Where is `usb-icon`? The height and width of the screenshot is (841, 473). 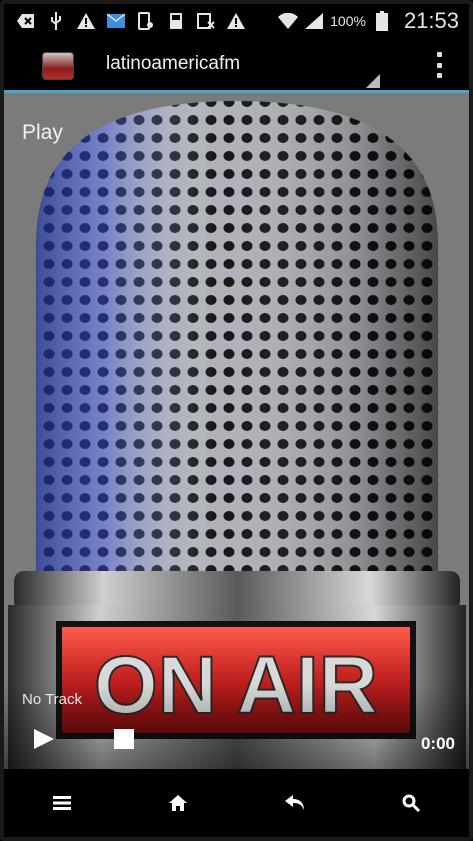 usb-icon is located at coordinates (56, 21).